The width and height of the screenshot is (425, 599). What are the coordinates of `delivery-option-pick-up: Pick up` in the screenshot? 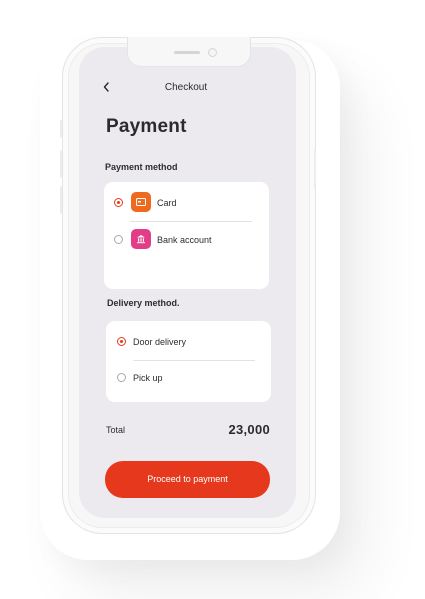 It's located at (192, 378).